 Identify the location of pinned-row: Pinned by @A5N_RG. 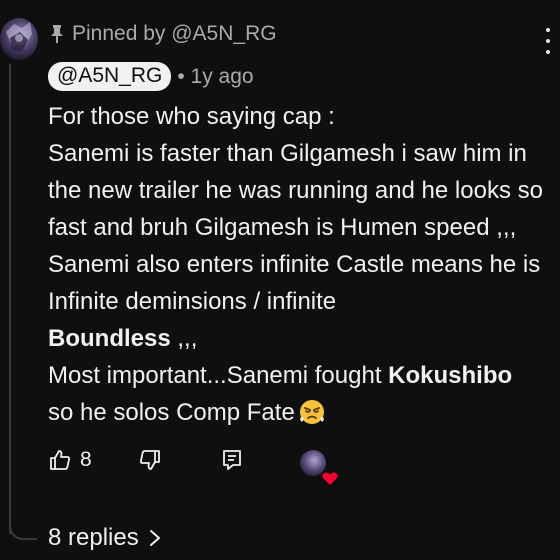
(163, 34).